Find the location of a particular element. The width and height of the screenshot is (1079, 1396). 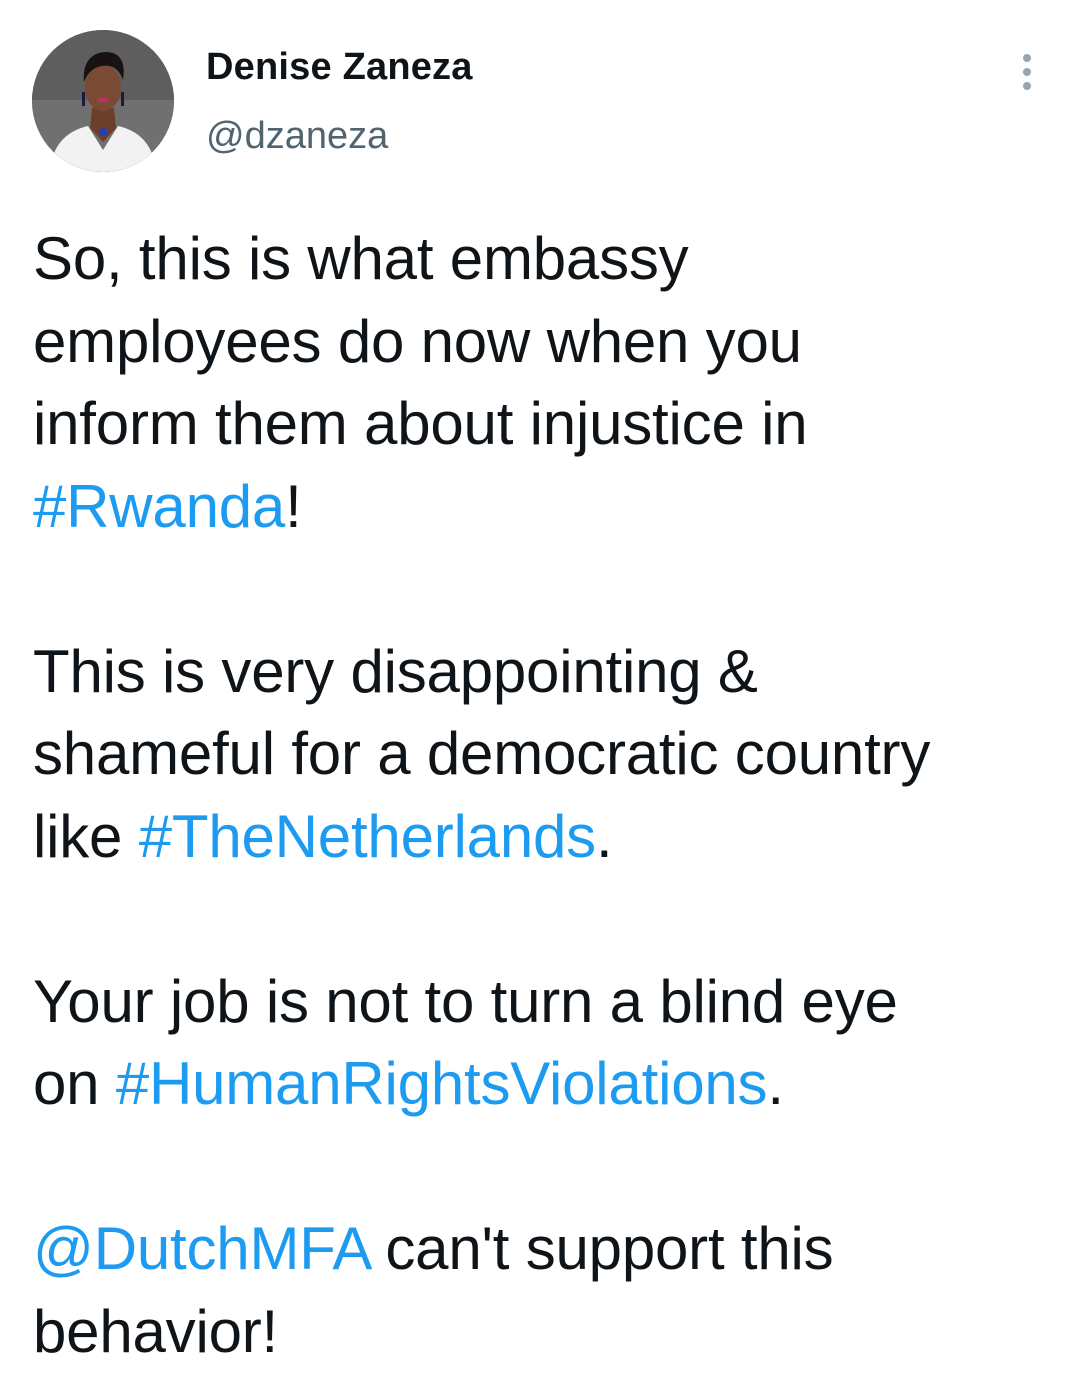

tweet-paragraph-4: @DutchMFA can't support this behavior! is located at coordinates (548, 1290).